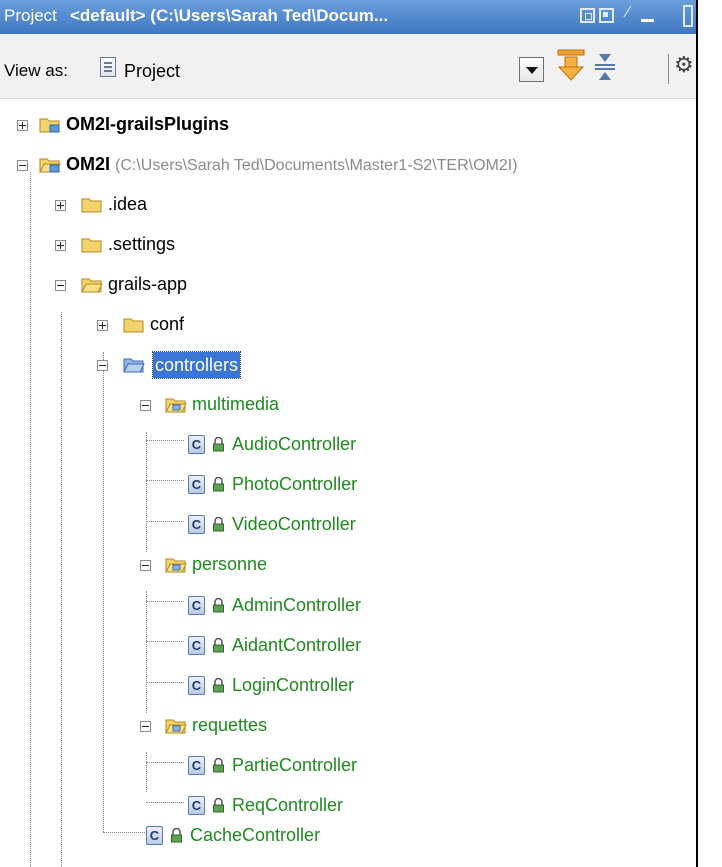 The image size is (722, 867). What do you see at coordinates (142, 244) in the screenshot?
I see `node-label: .settings` at bounding box center [142, 244].